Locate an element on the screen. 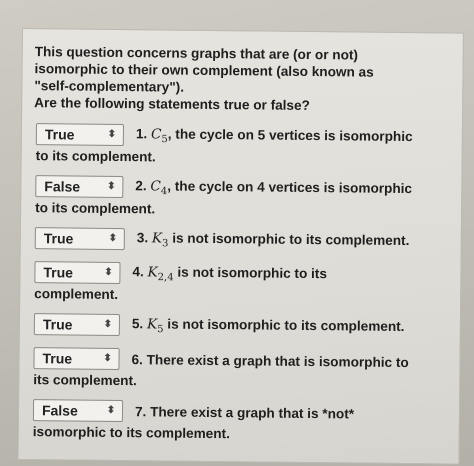  math-symbol: K2,4 is located at coordinates (160, 273).